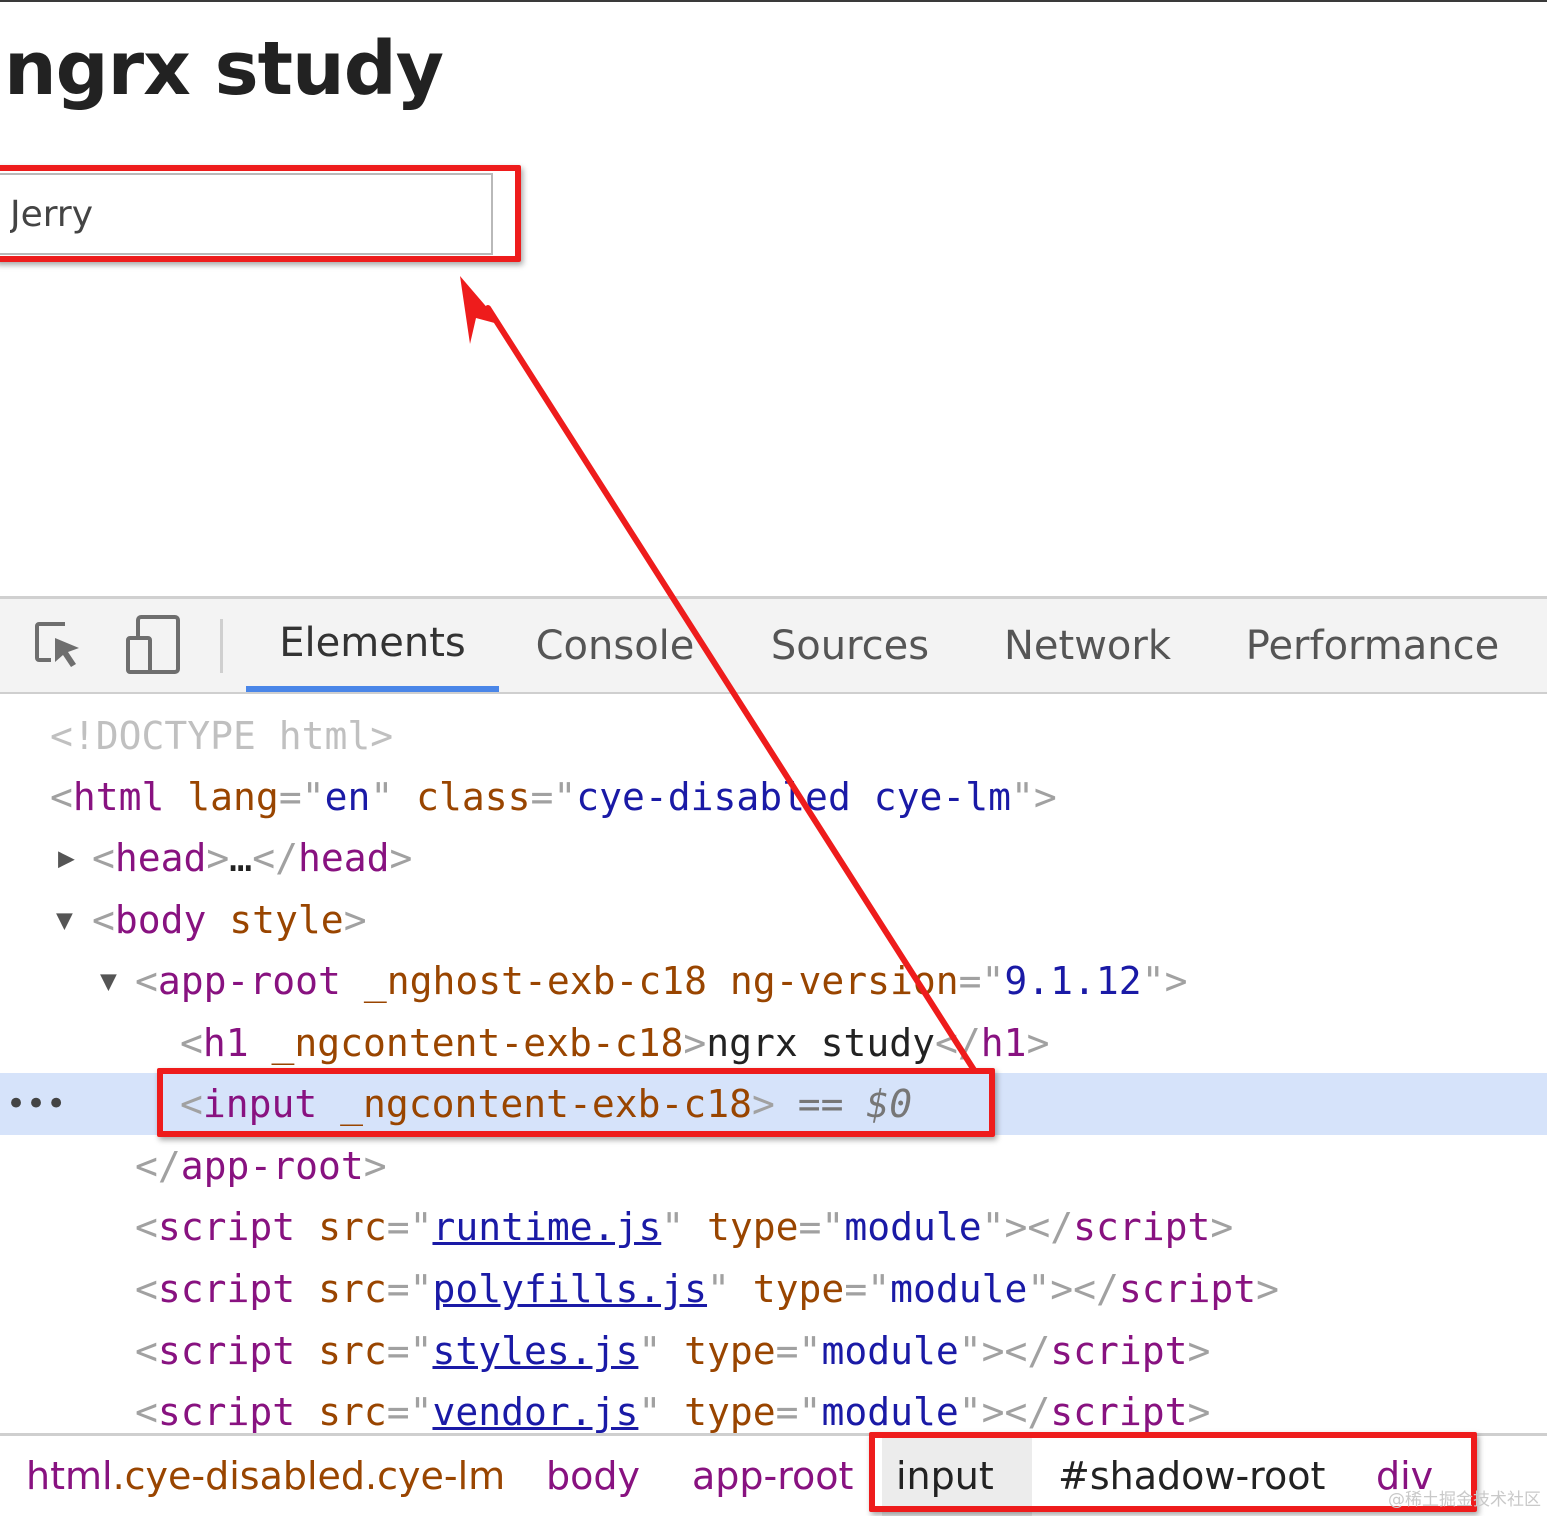  I want to click on toolbar-separator, so click(221, 646).